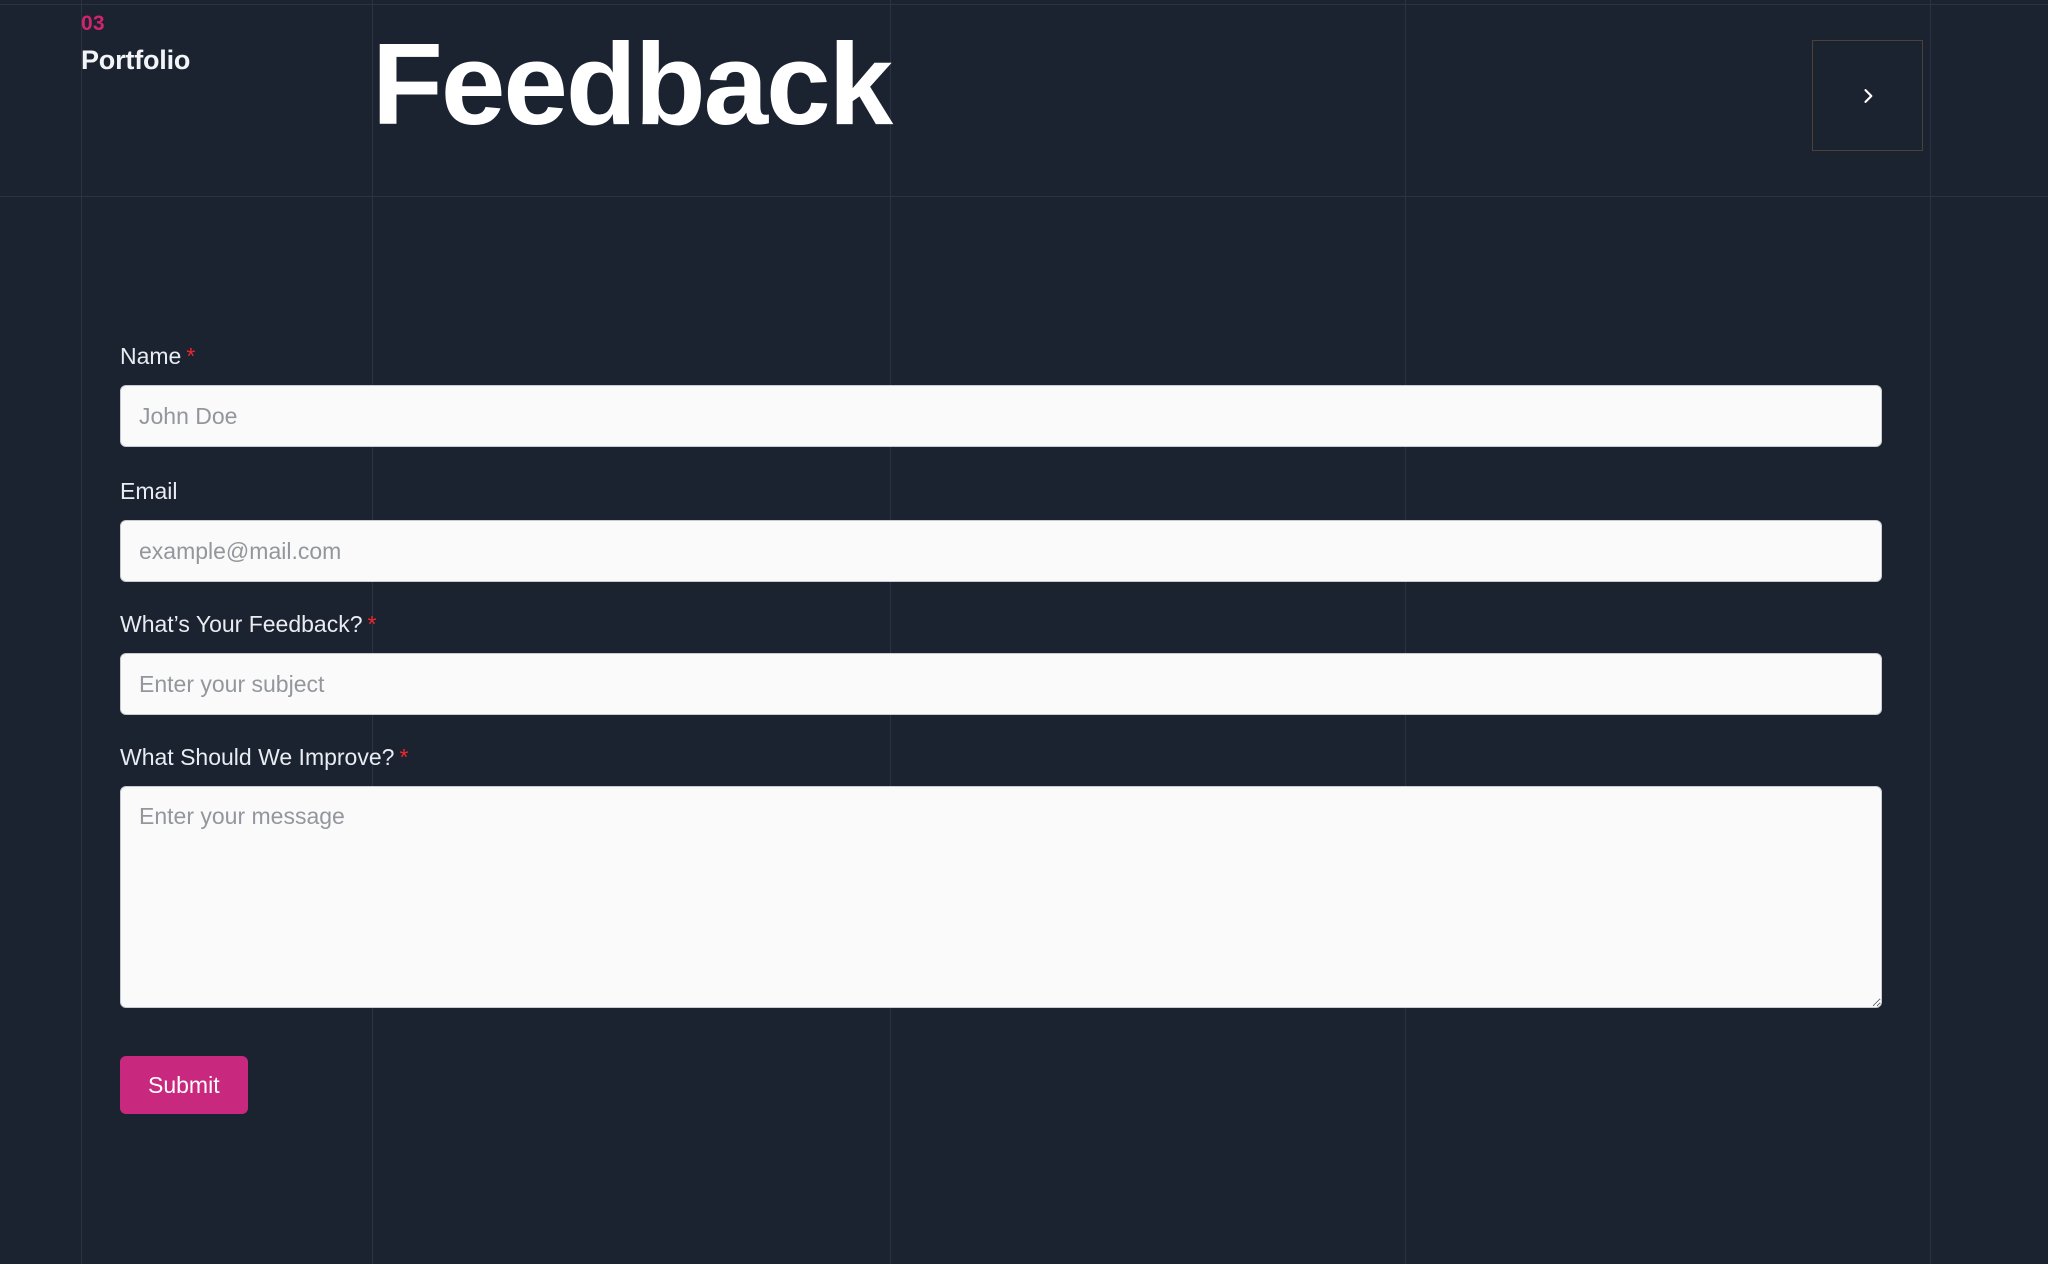  I want to click on submit-button: Submit, so click(184, 1085).